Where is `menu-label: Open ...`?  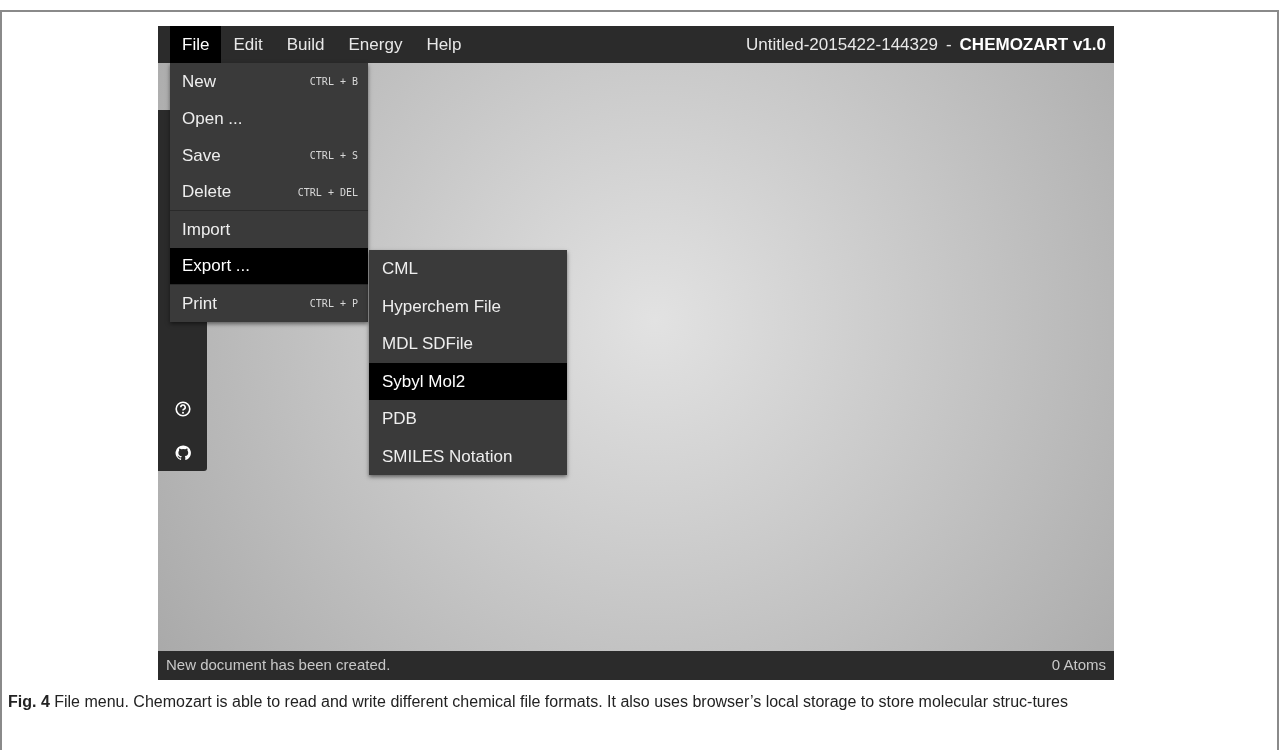
menu-label: Open ... is located at coordinates (212, 118).